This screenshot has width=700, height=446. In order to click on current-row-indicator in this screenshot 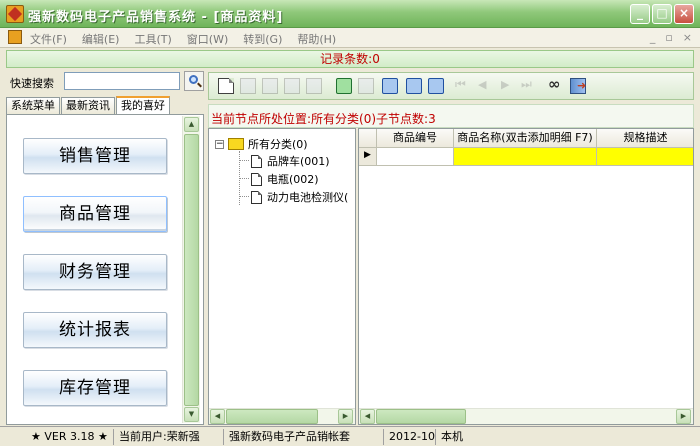, I will do `click(368, 157)`.